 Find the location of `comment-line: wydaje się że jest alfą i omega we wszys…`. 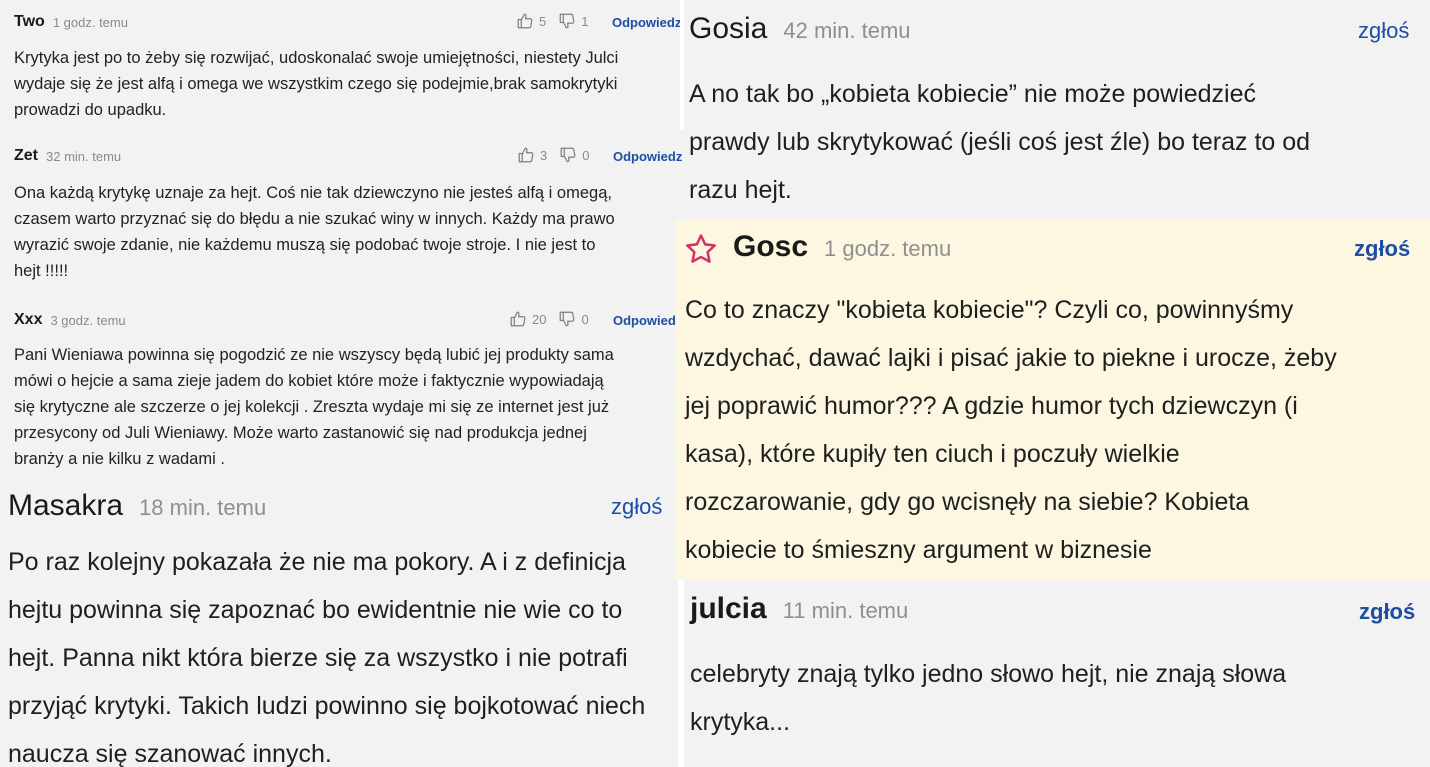

comment-line: wydaje się że jest alfą i omega we wszys… is located at coordinates (316, 84).